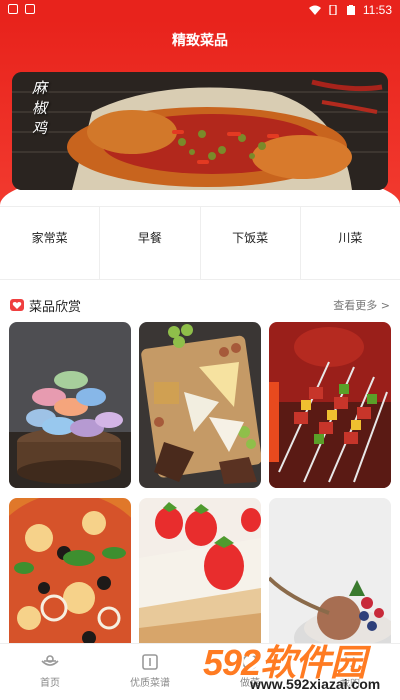 This screenshot has height=700, width=400. Describe the element at coordinates (50, 683) in the screenshot. I see `tab-home-label: 首页` at that location.